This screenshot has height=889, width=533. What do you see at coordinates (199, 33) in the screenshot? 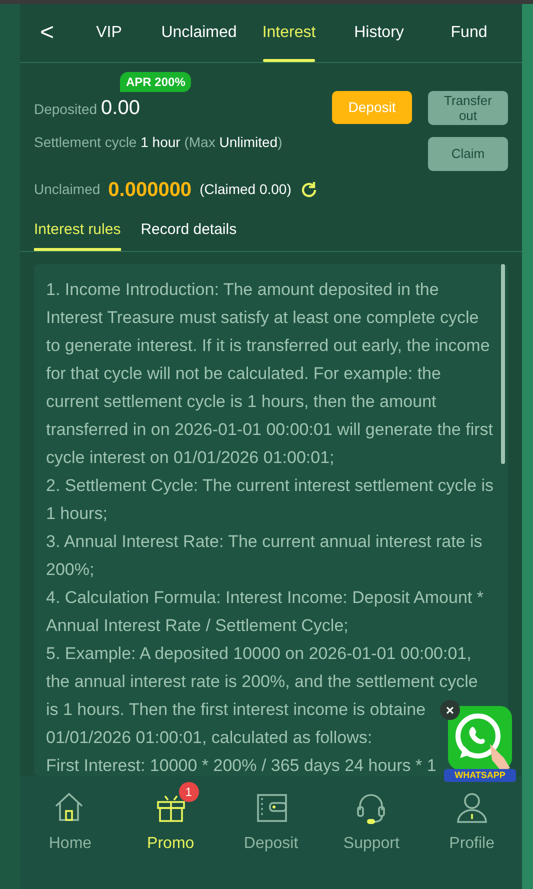
I see `tab: Unclaimed` at bounding box center [199, 33].